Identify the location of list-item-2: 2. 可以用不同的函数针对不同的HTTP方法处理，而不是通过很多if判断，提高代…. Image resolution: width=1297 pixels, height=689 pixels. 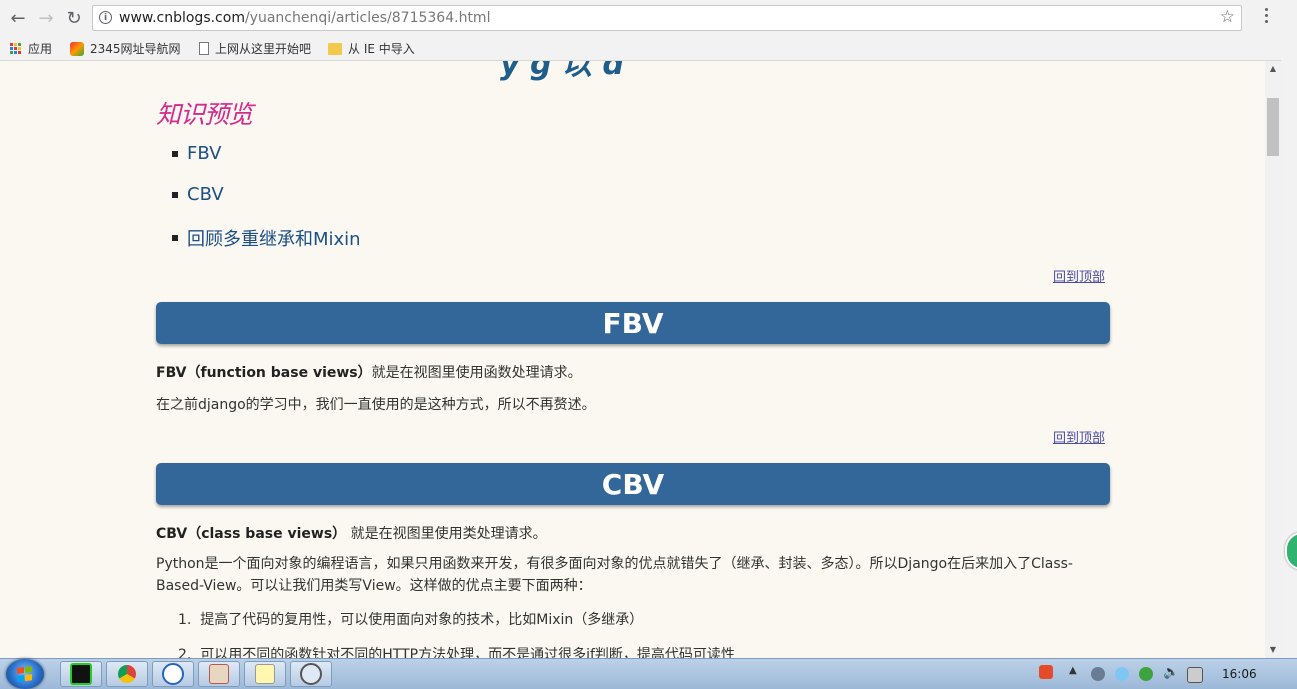
(456, 651).